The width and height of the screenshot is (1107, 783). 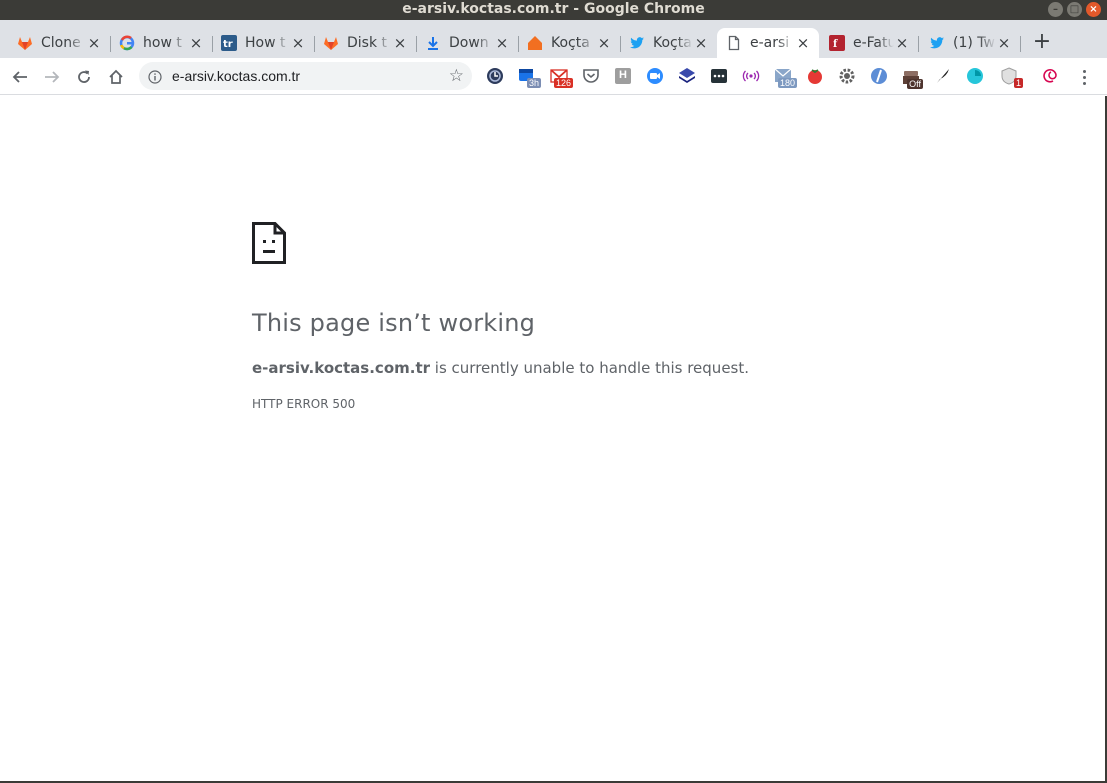 What do you see at coordinates (879, 76) in the screenshot?
I see `stylus-extension-icon` at bounding box center [879, 76].